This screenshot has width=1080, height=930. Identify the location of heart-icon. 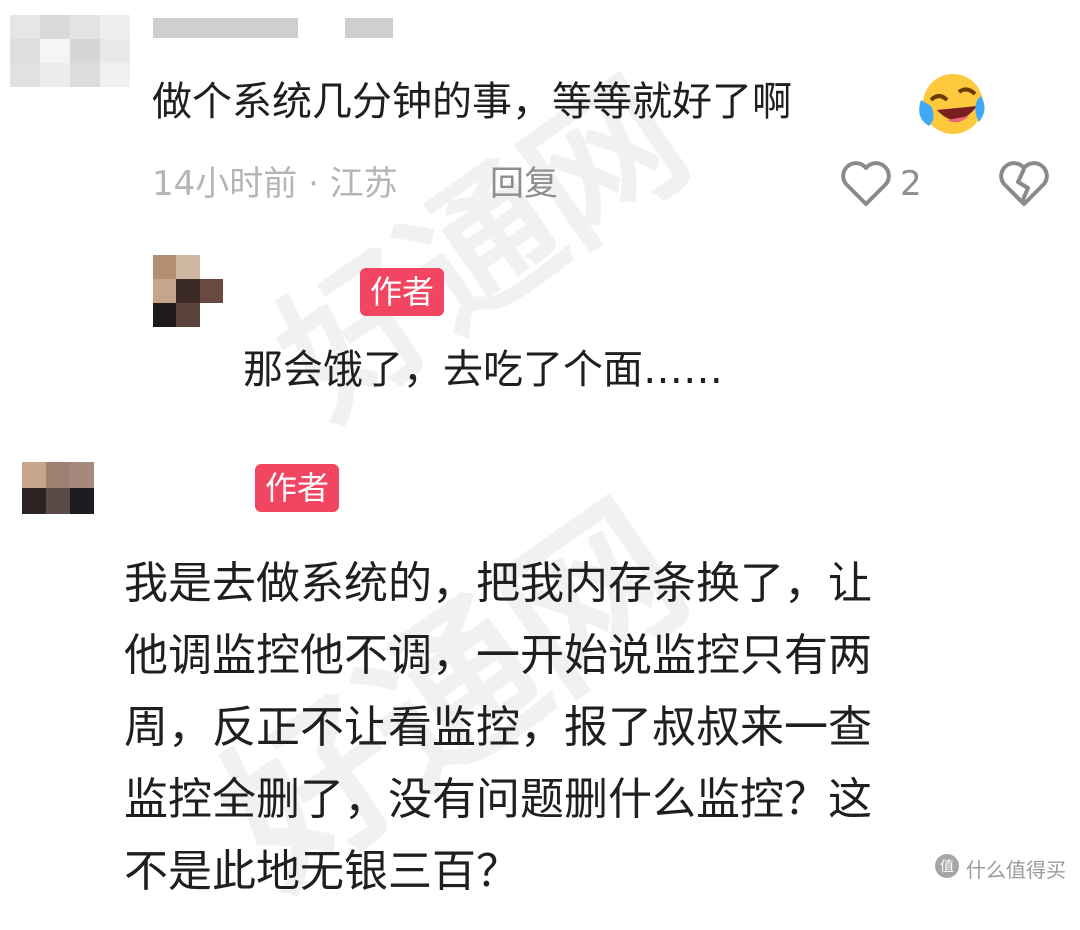
(866, 184).